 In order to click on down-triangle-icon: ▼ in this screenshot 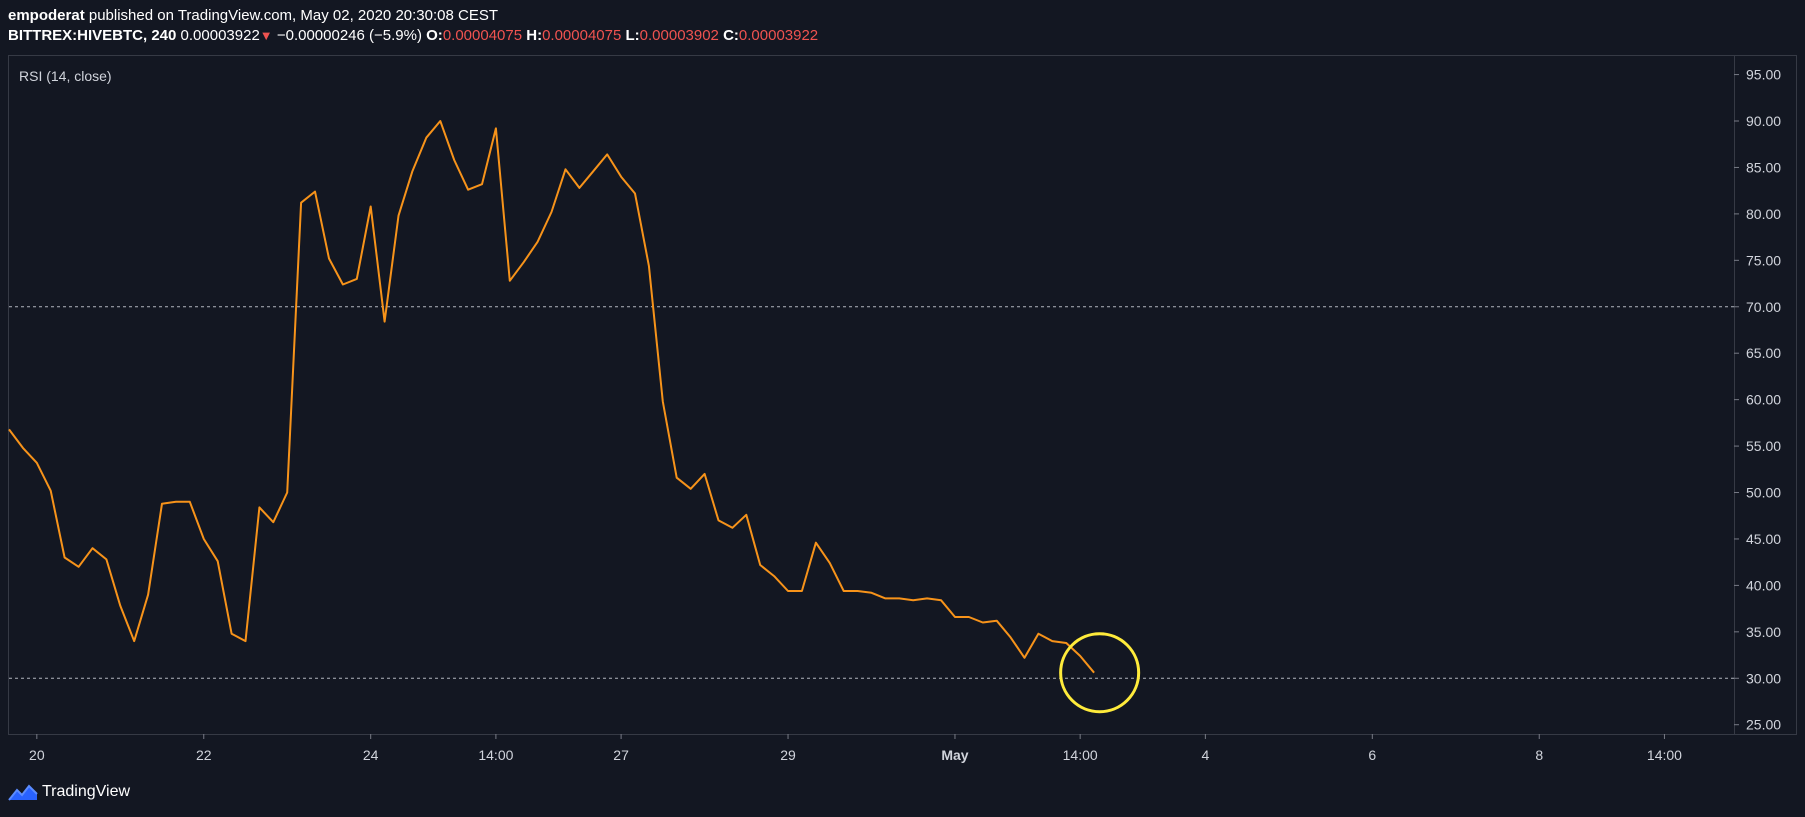, I will do `click(266, 35)`.